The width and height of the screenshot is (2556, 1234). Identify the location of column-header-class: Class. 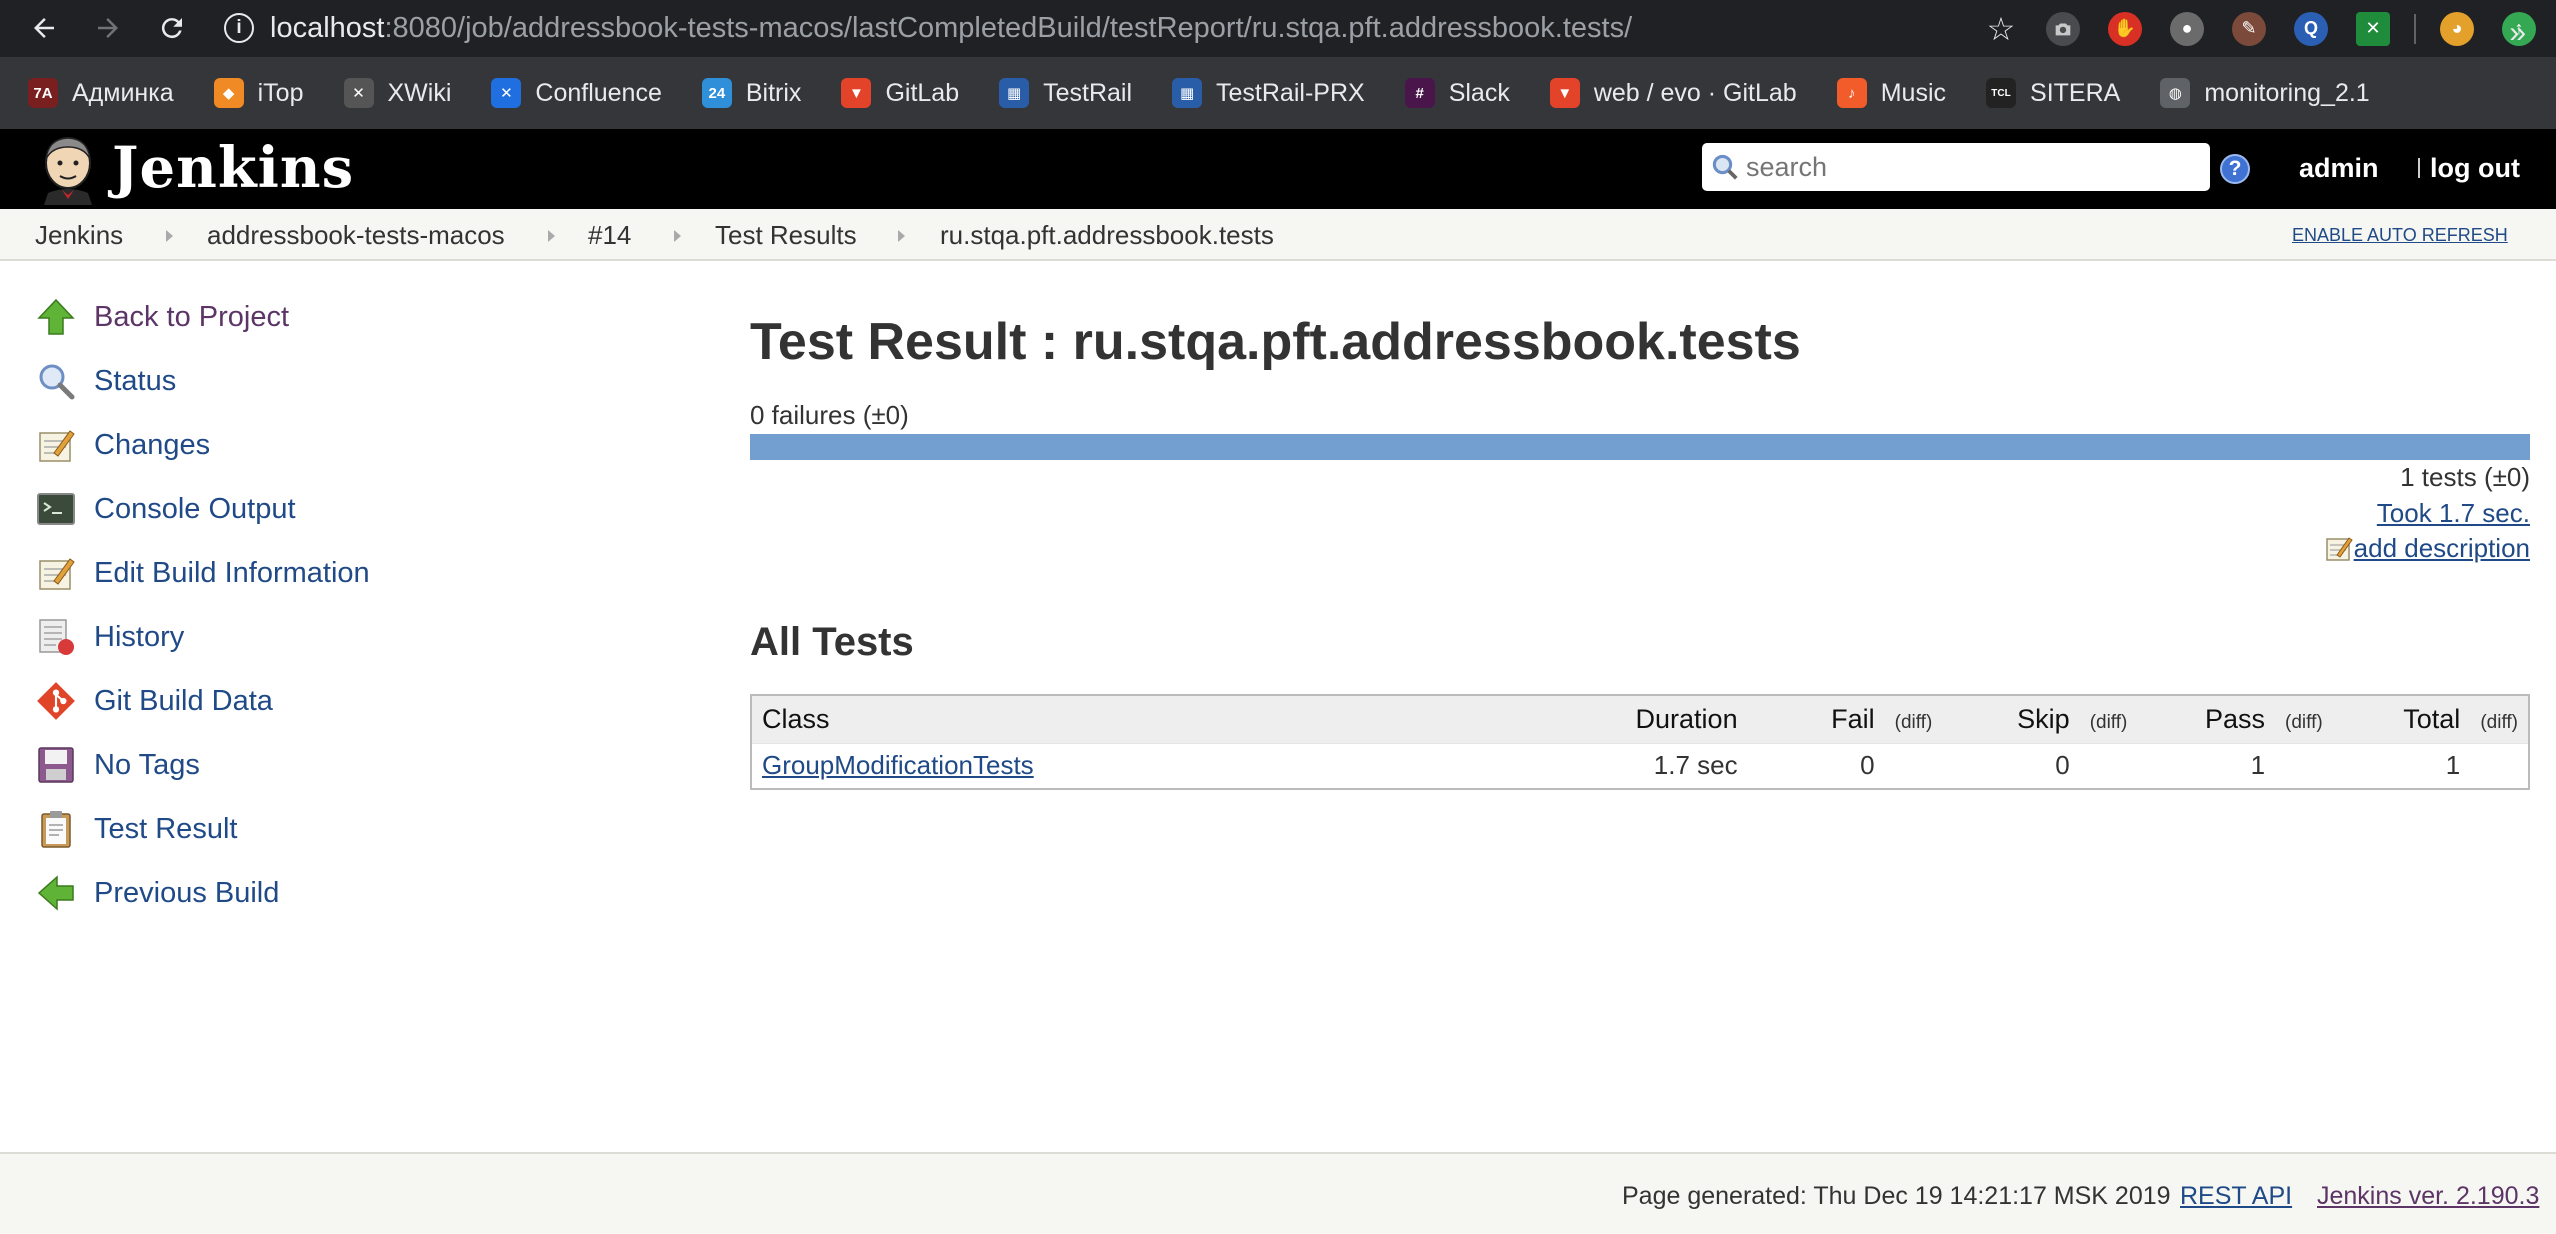
(1175, 719).